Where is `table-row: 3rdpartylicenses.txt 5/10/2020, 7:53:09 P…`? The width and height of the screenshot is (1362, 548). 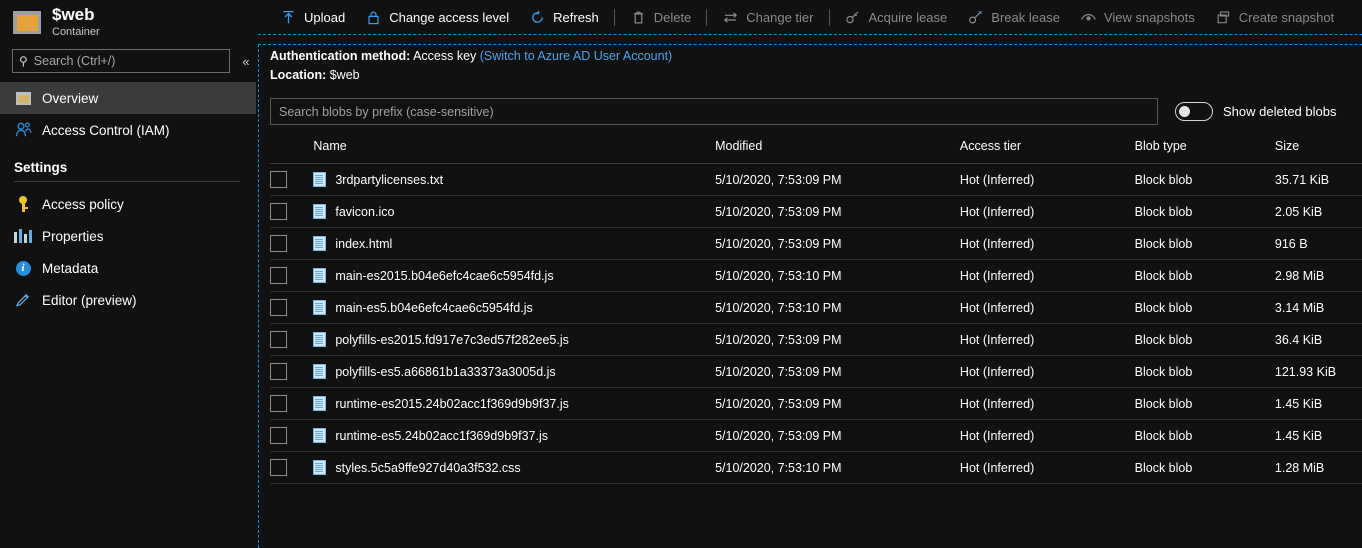 table-row: 3rdpartylicenses.txt 5/10/2020, 7:53:09 P… is located at coordinates (816, 179).